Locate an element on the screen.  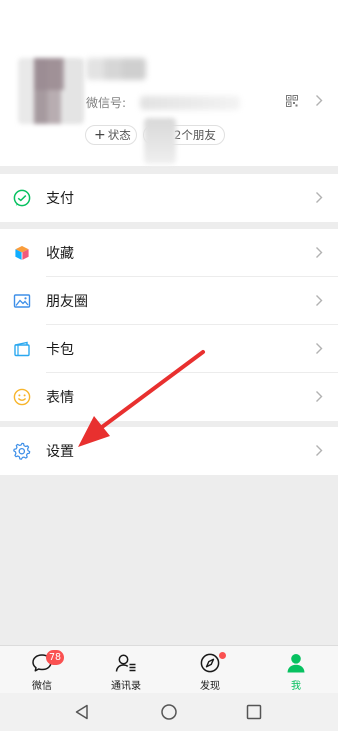
wallet-icon is located at coordinates (22, 349).